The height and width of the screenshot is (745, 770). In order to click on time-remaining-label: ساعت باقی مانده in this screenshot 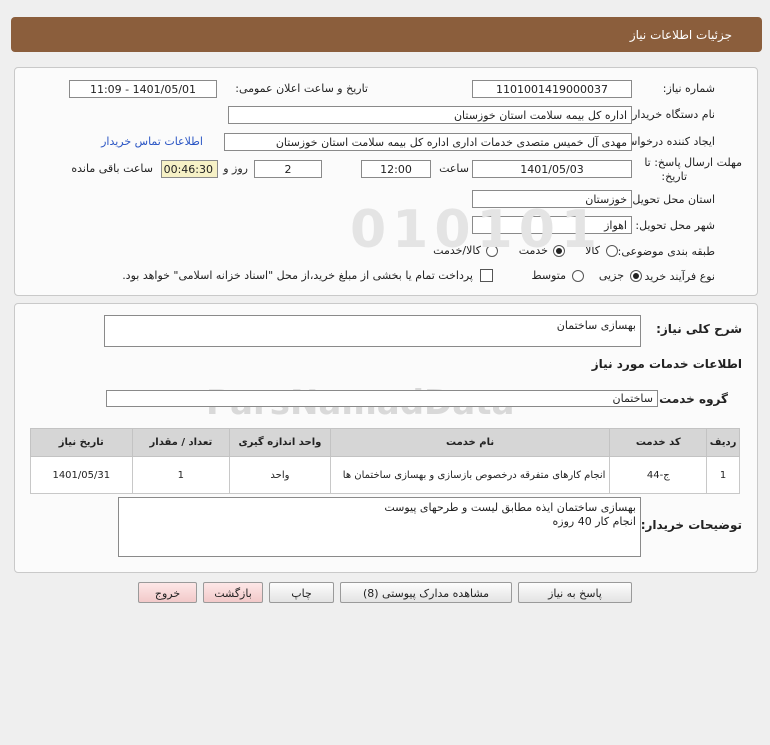, I will do `click(112, 168)`.